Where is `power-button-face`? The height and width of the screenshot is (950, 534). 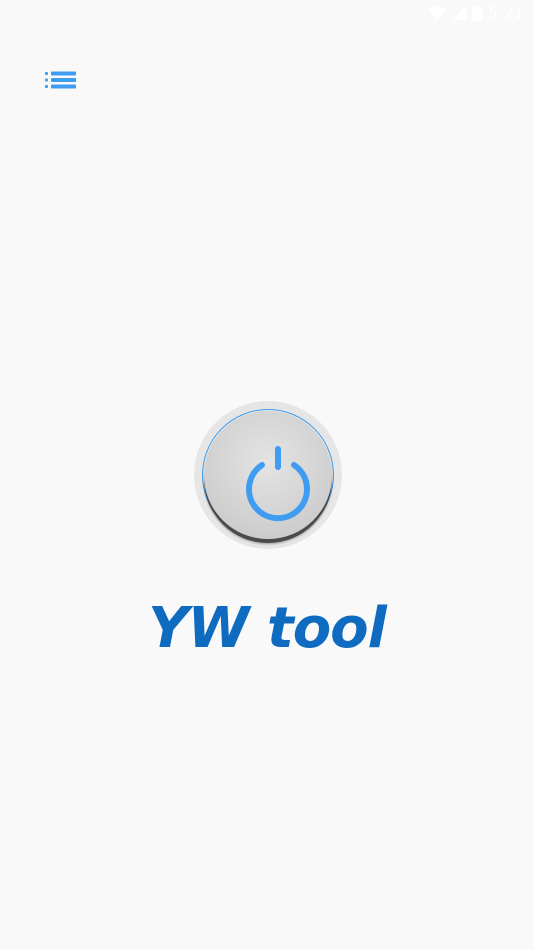 power-button-face is located at coordinates (268, 475).